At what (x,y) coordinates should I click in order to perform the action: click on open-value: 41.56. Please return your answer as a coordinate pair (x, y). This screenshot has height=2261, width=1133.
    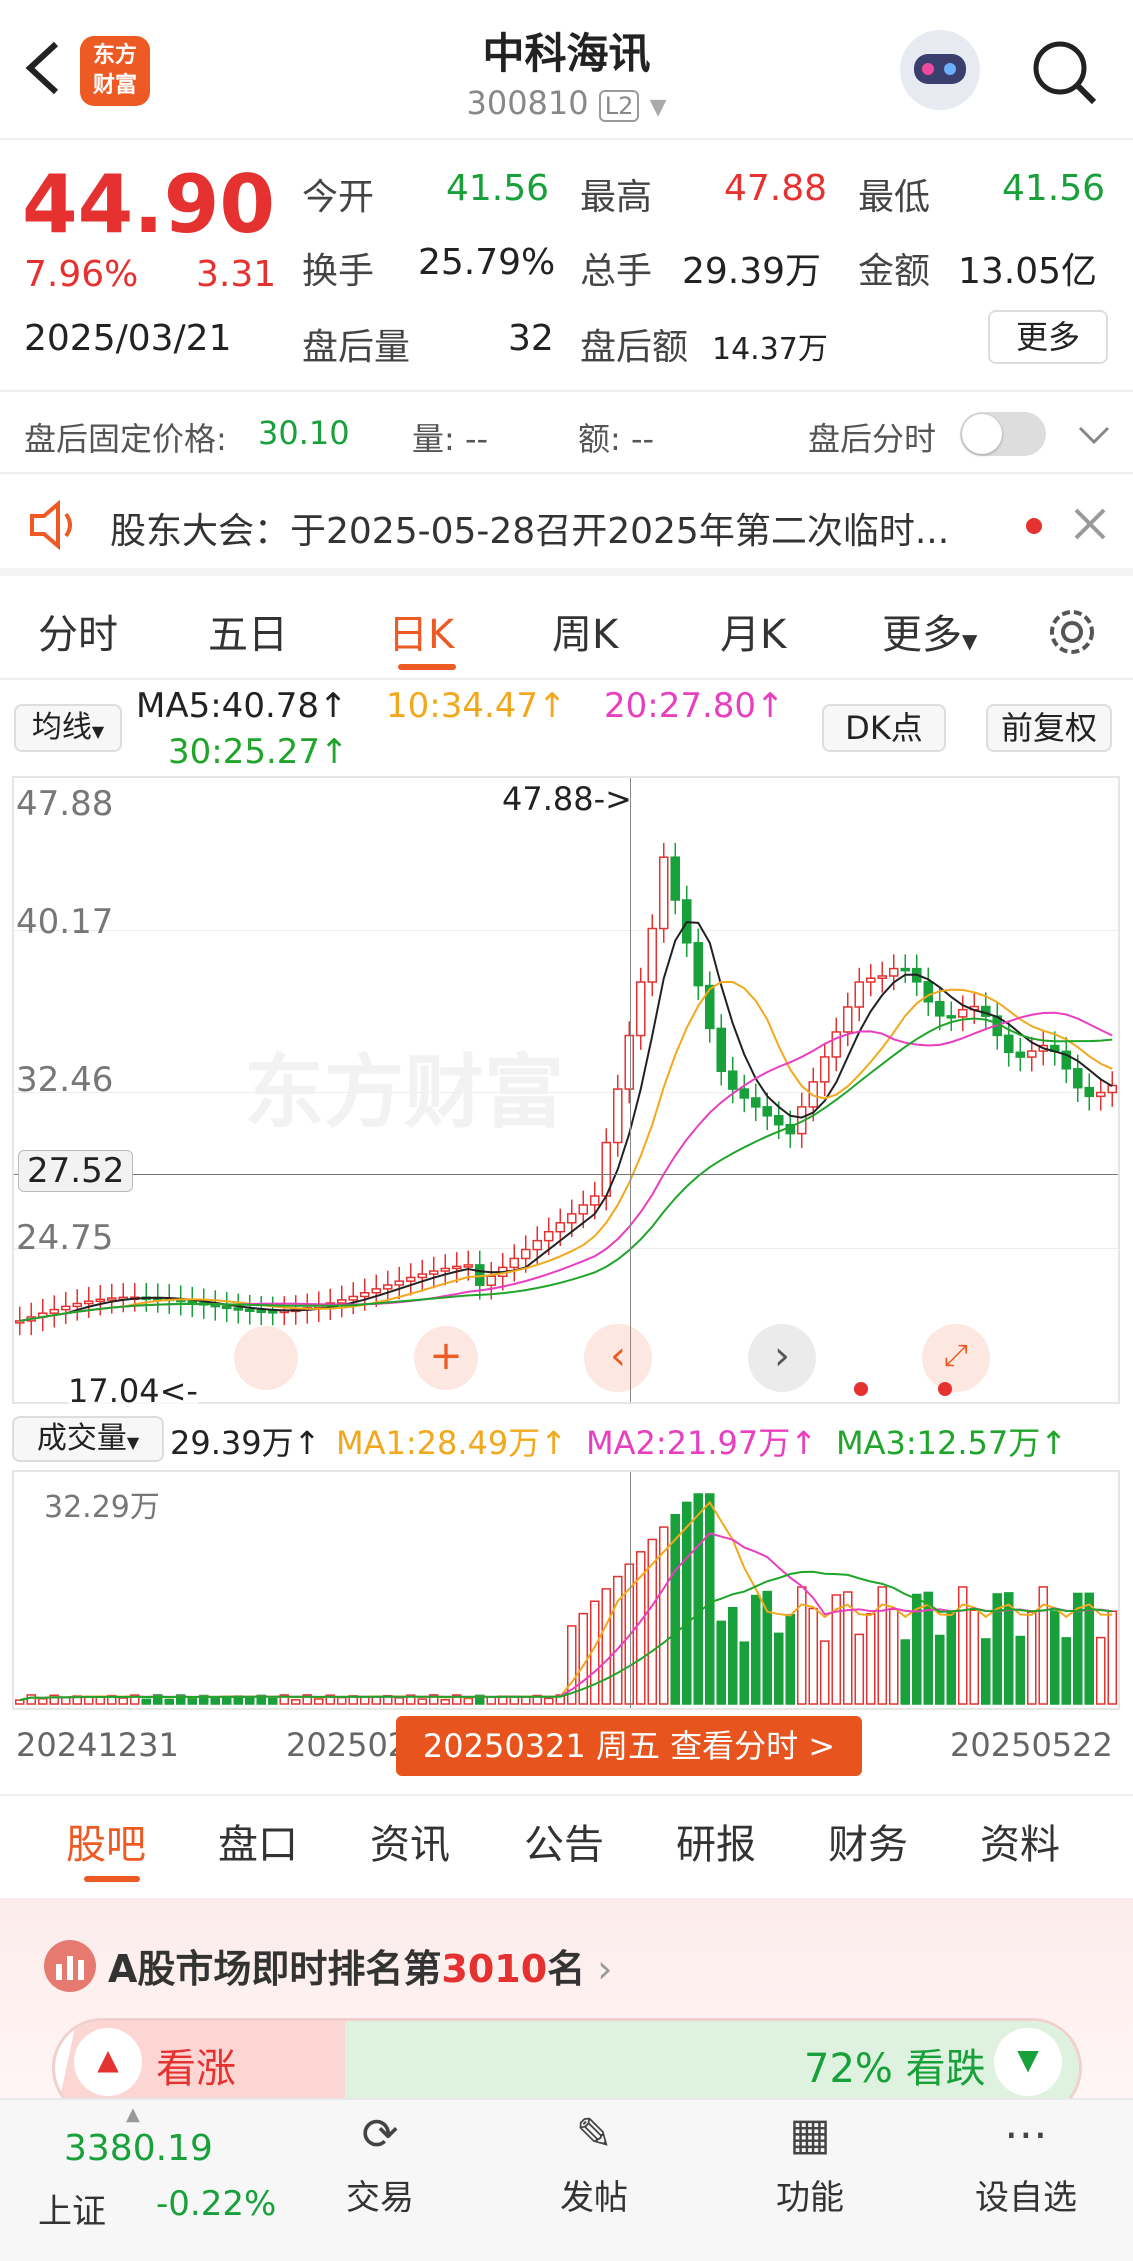
    Looking at the image, I should click on (498, 188).